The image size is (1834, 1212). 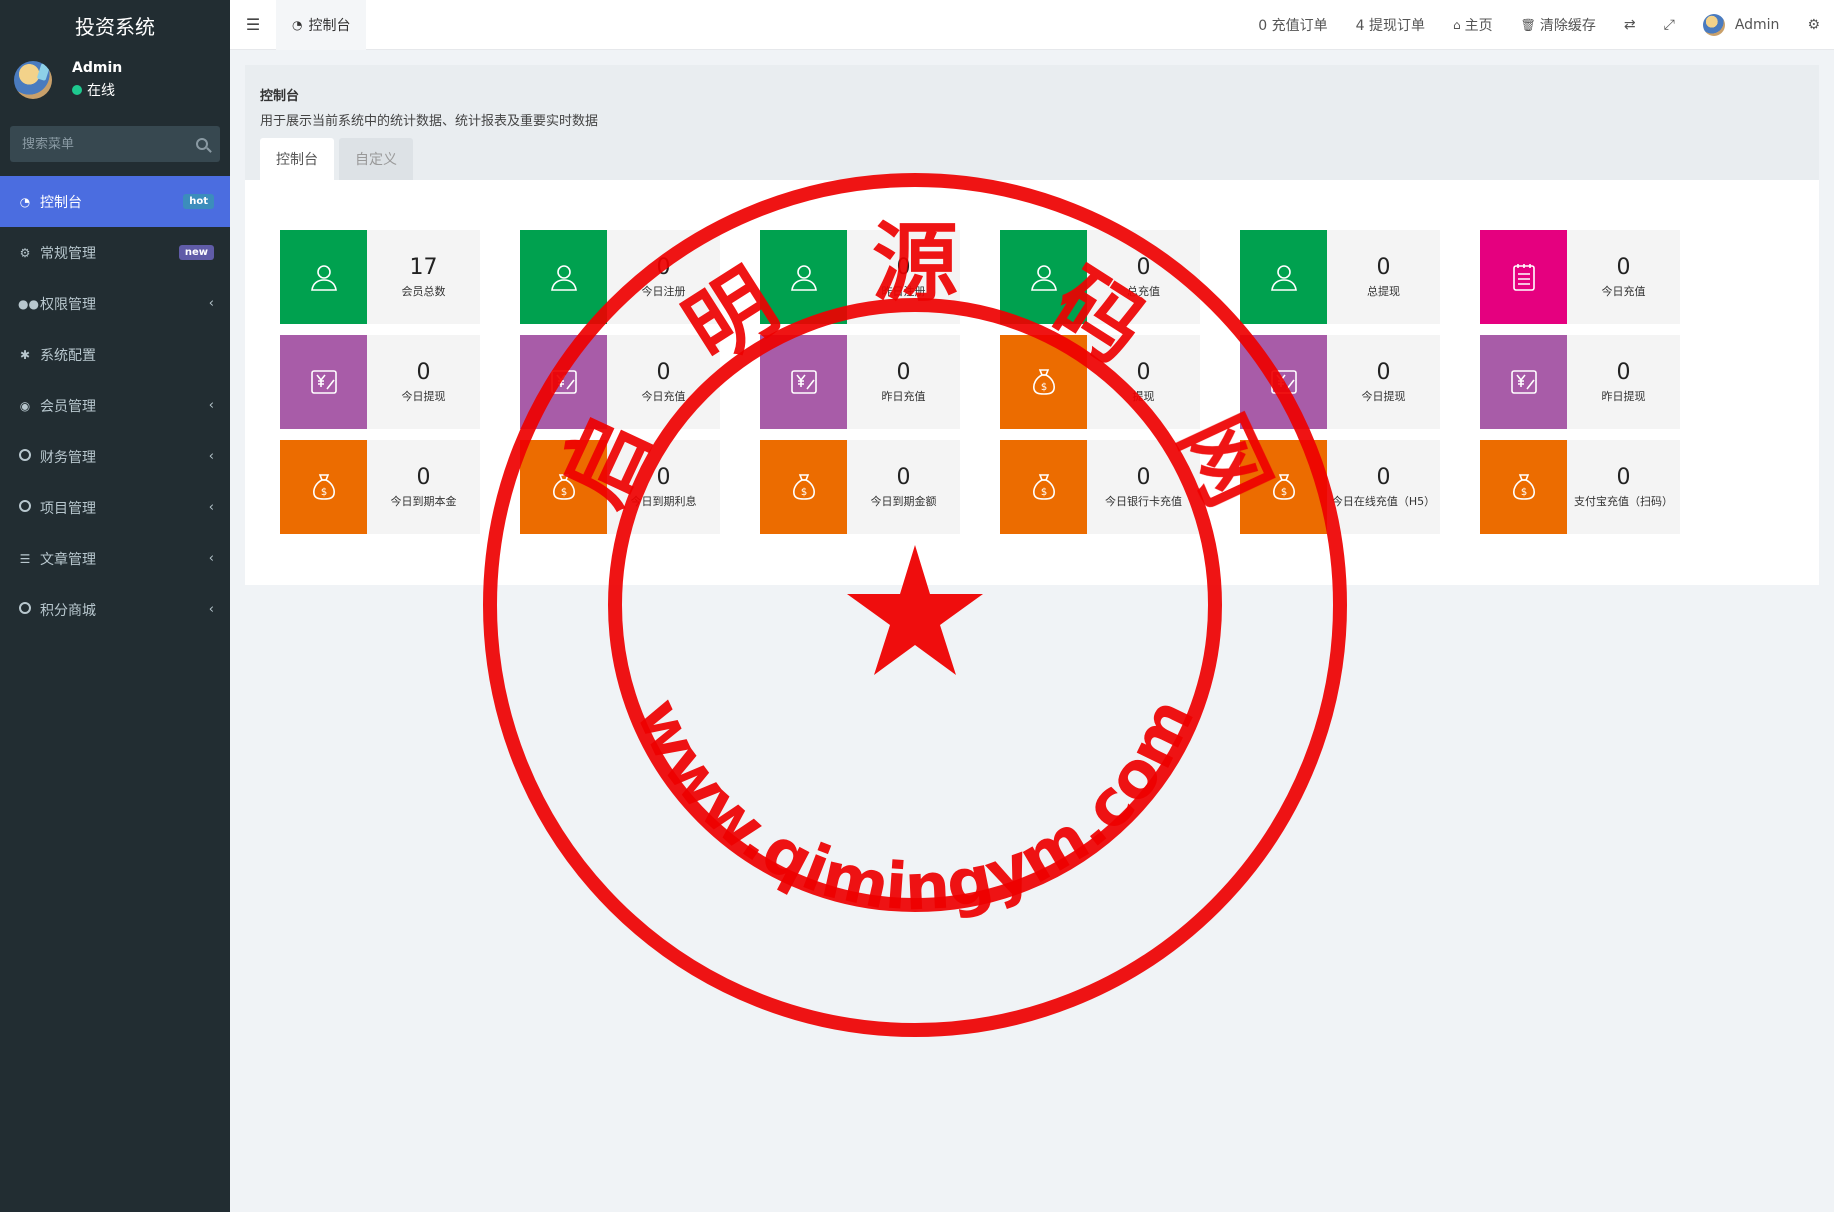 I want to click on clear-cache-label: 清除缓存, so click(x=1567, y=25).